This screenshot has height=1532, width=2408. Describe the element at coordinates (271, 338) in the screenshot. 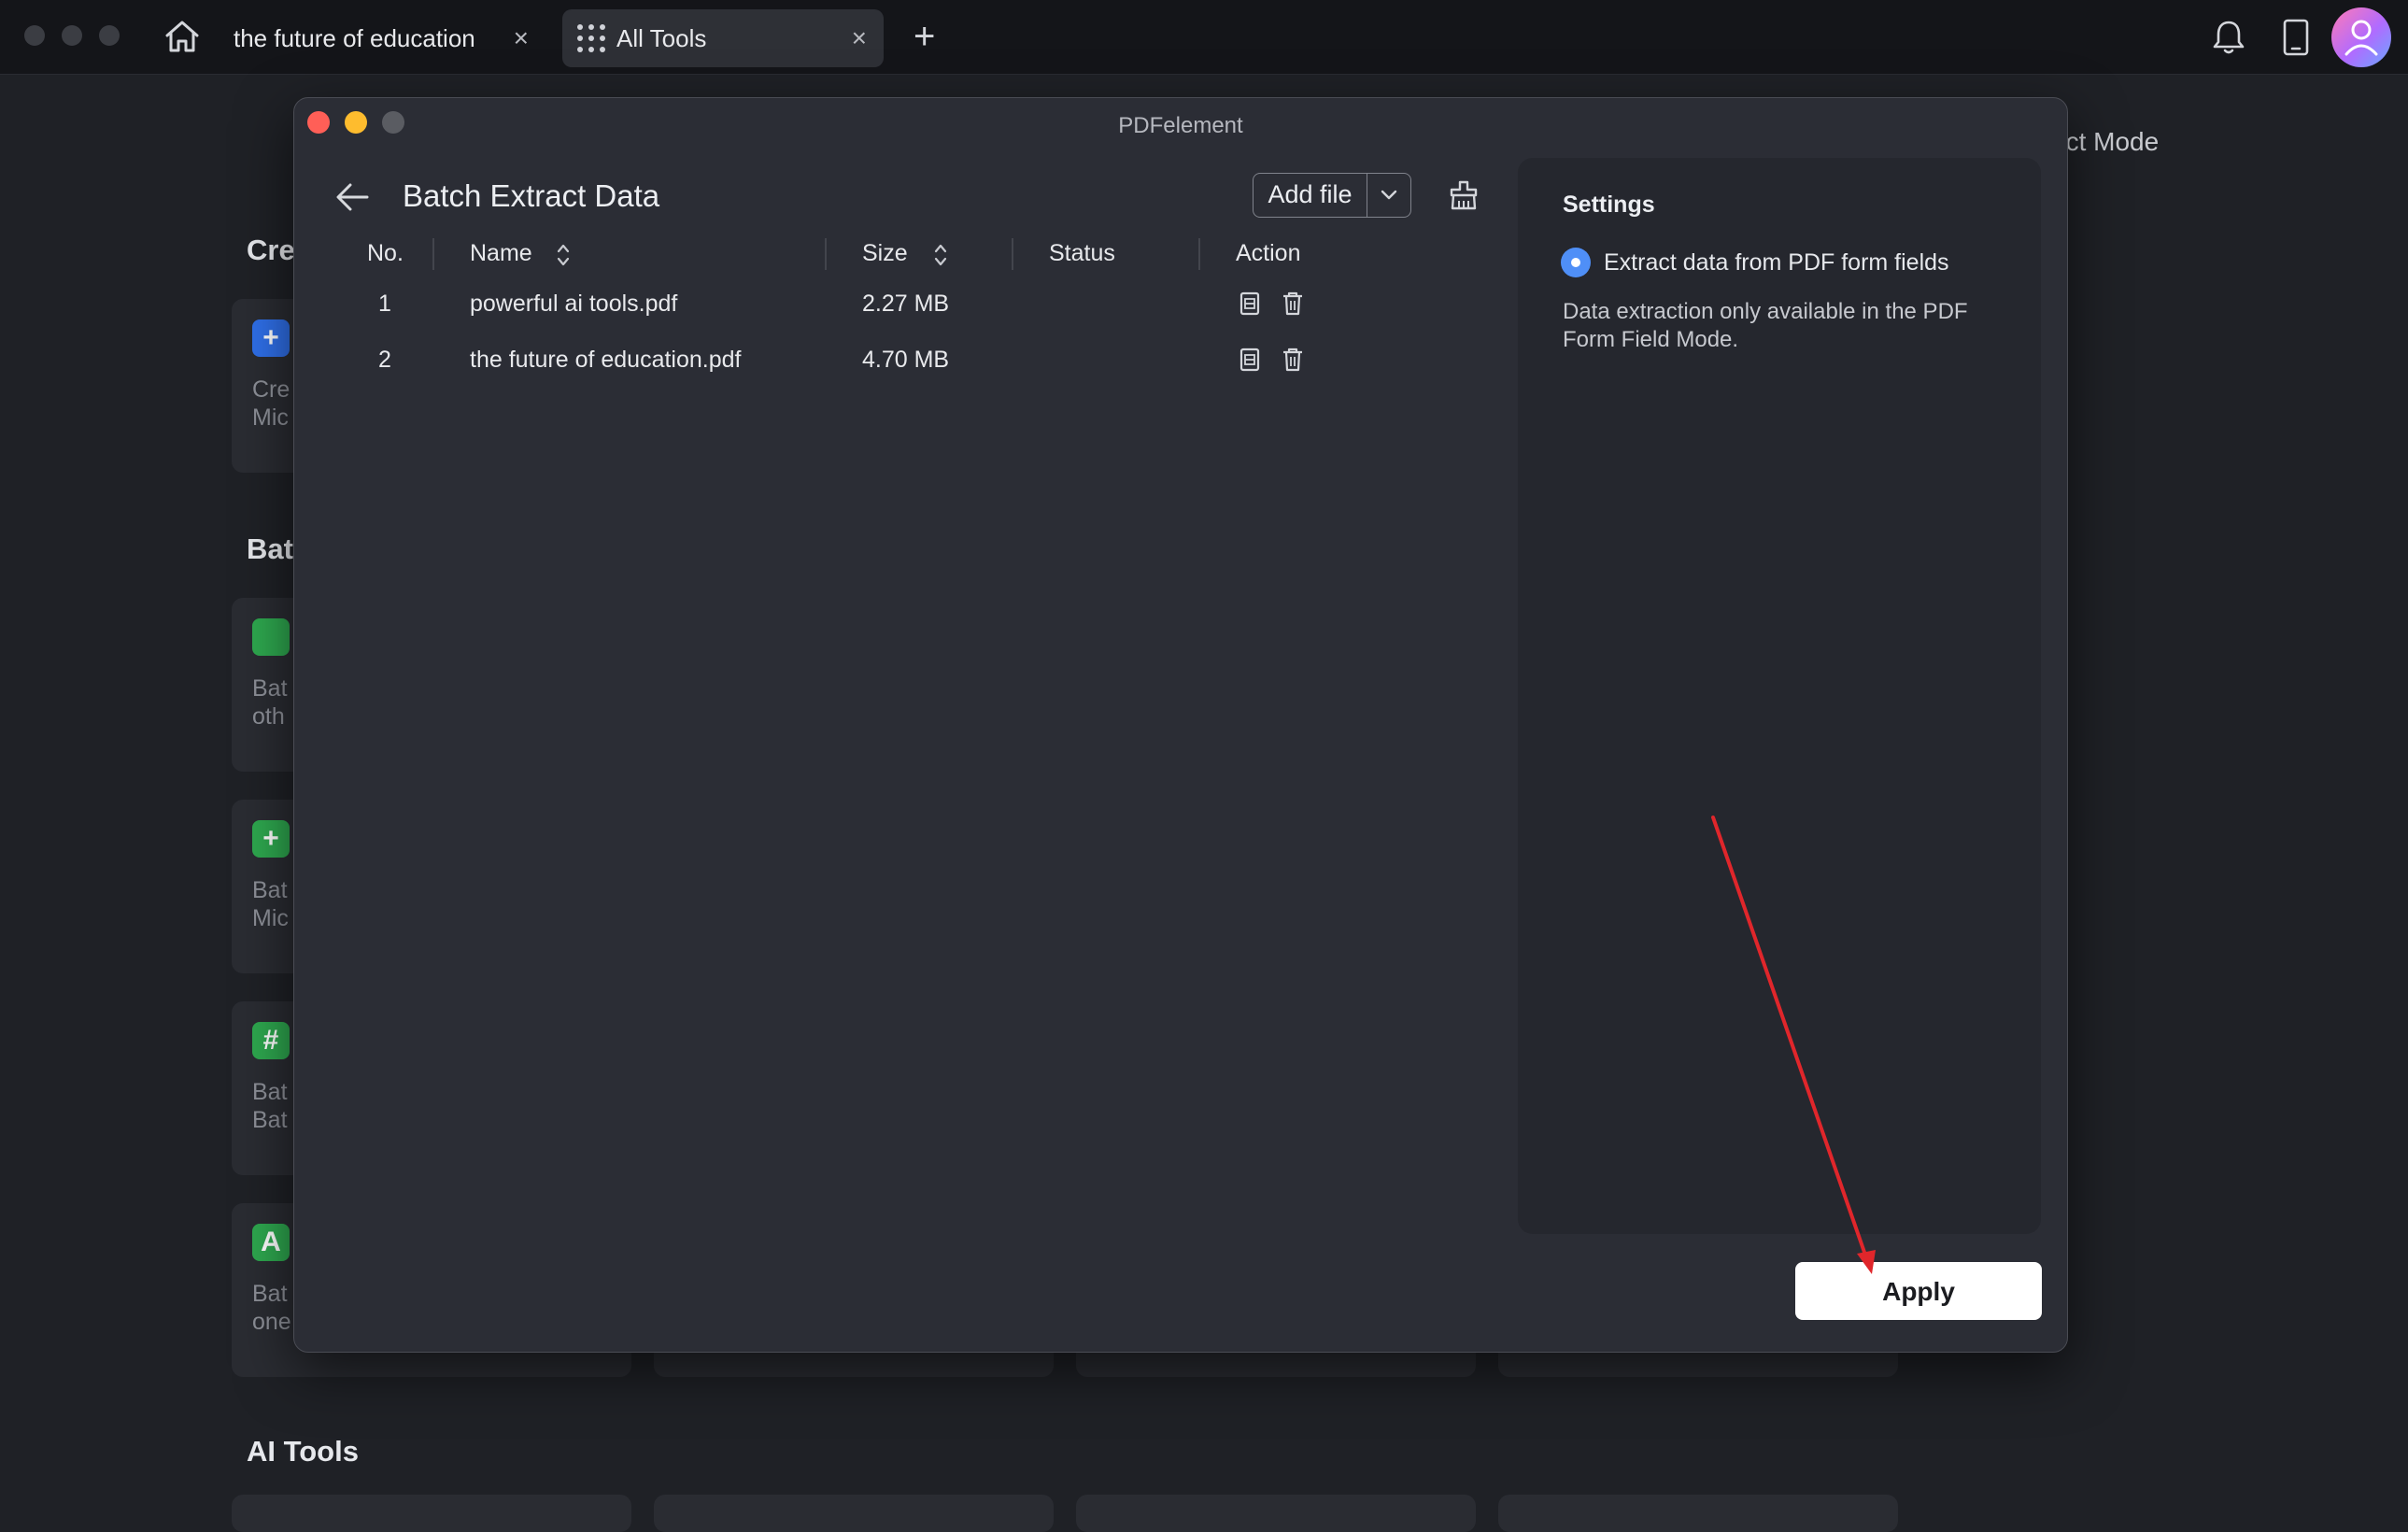

I see `create-icon: +` at that location.